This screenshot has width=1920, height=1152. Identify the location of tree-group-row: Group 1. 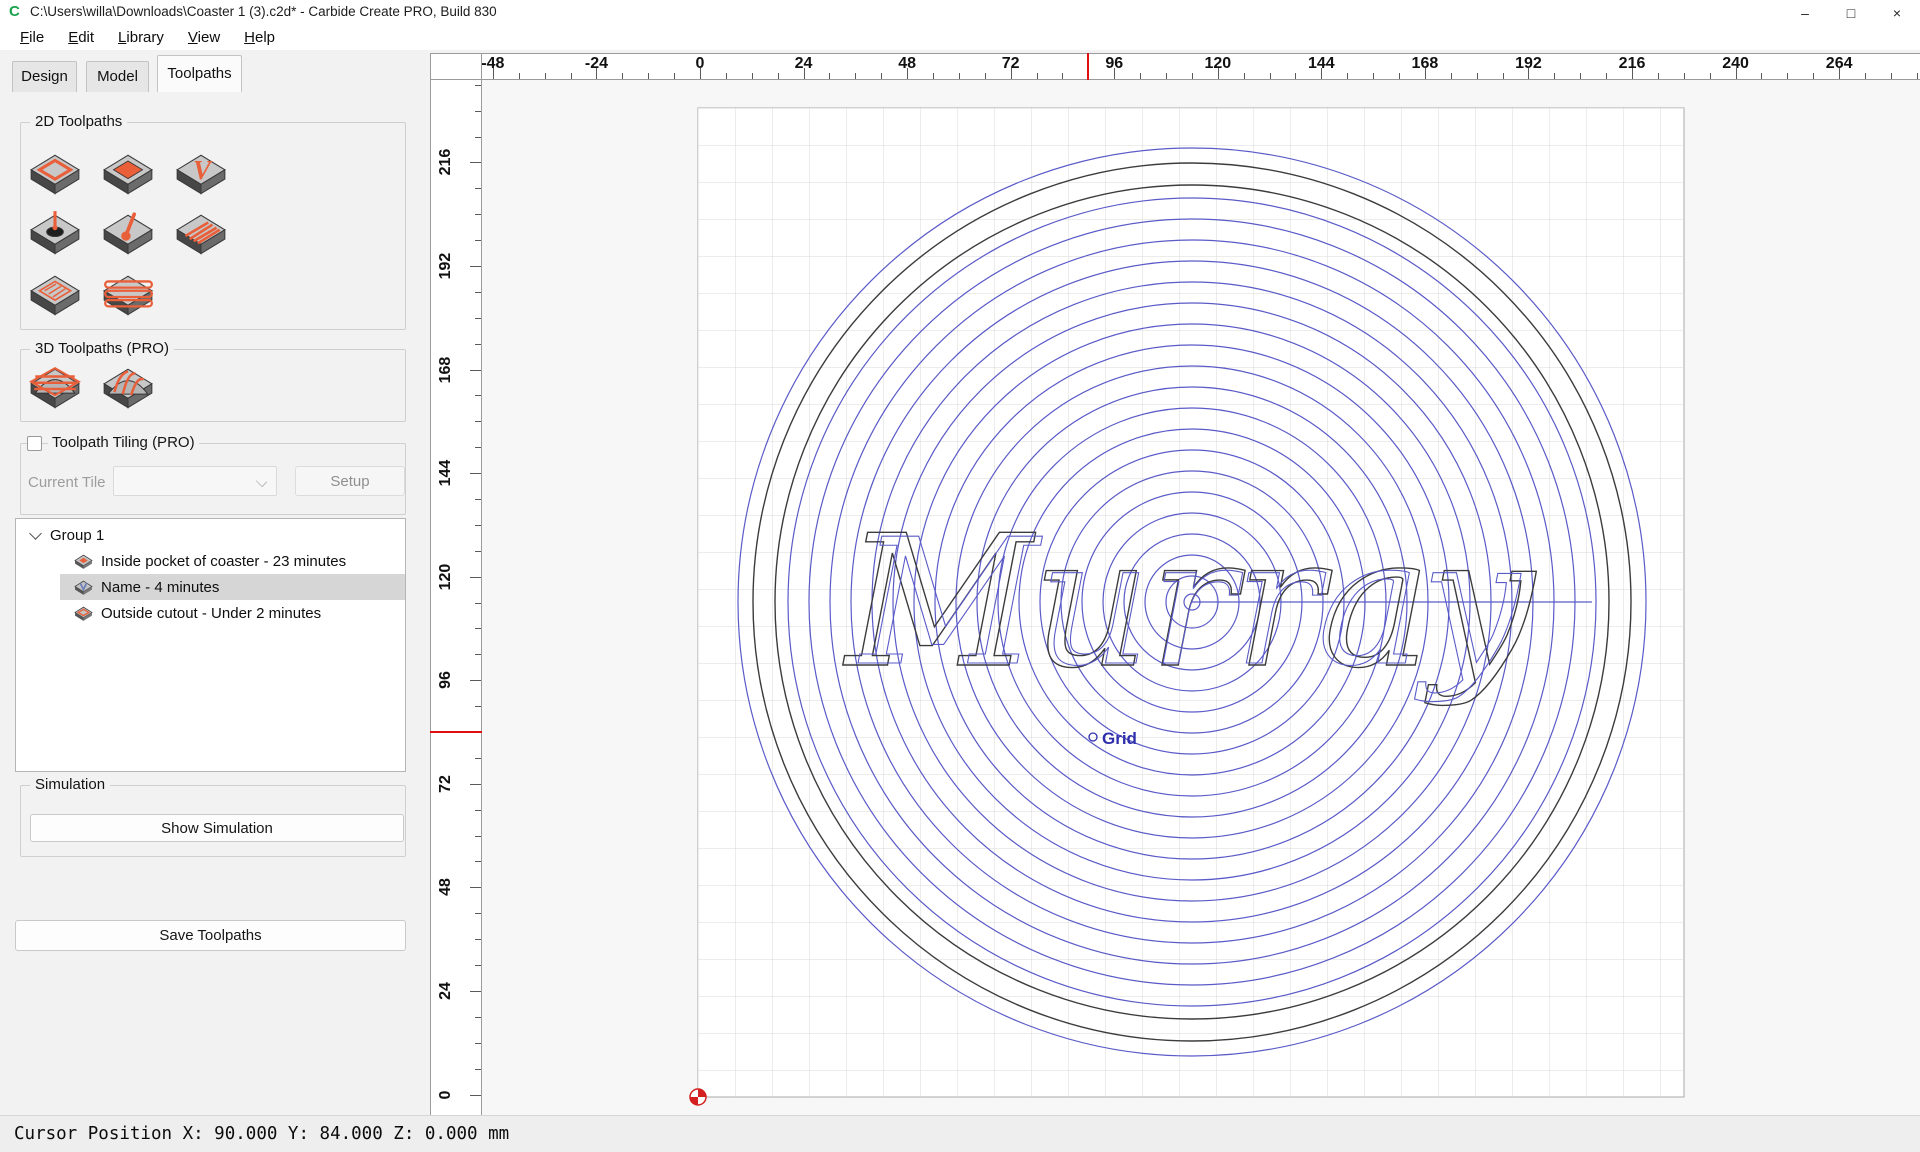
(211, 535).